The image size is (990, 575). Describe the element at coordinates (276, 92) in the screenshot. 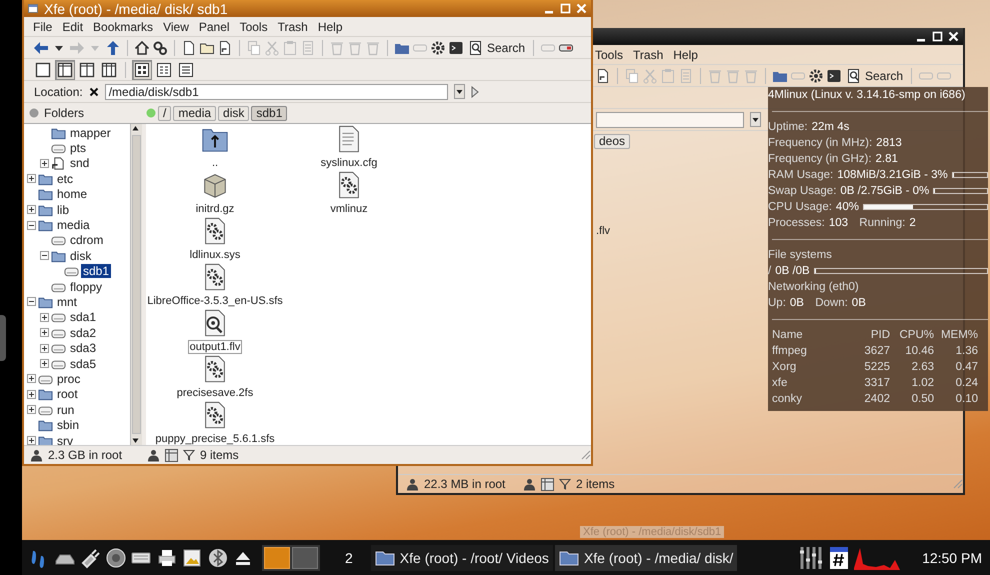

I see `location-field: /media/disk/sdb1` at that location.